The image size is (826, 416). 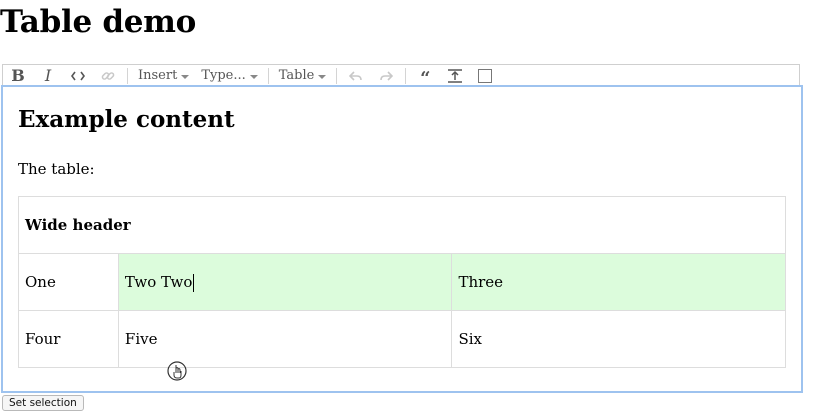 I want to click on table-cell: One, so click(x=68, y=282).